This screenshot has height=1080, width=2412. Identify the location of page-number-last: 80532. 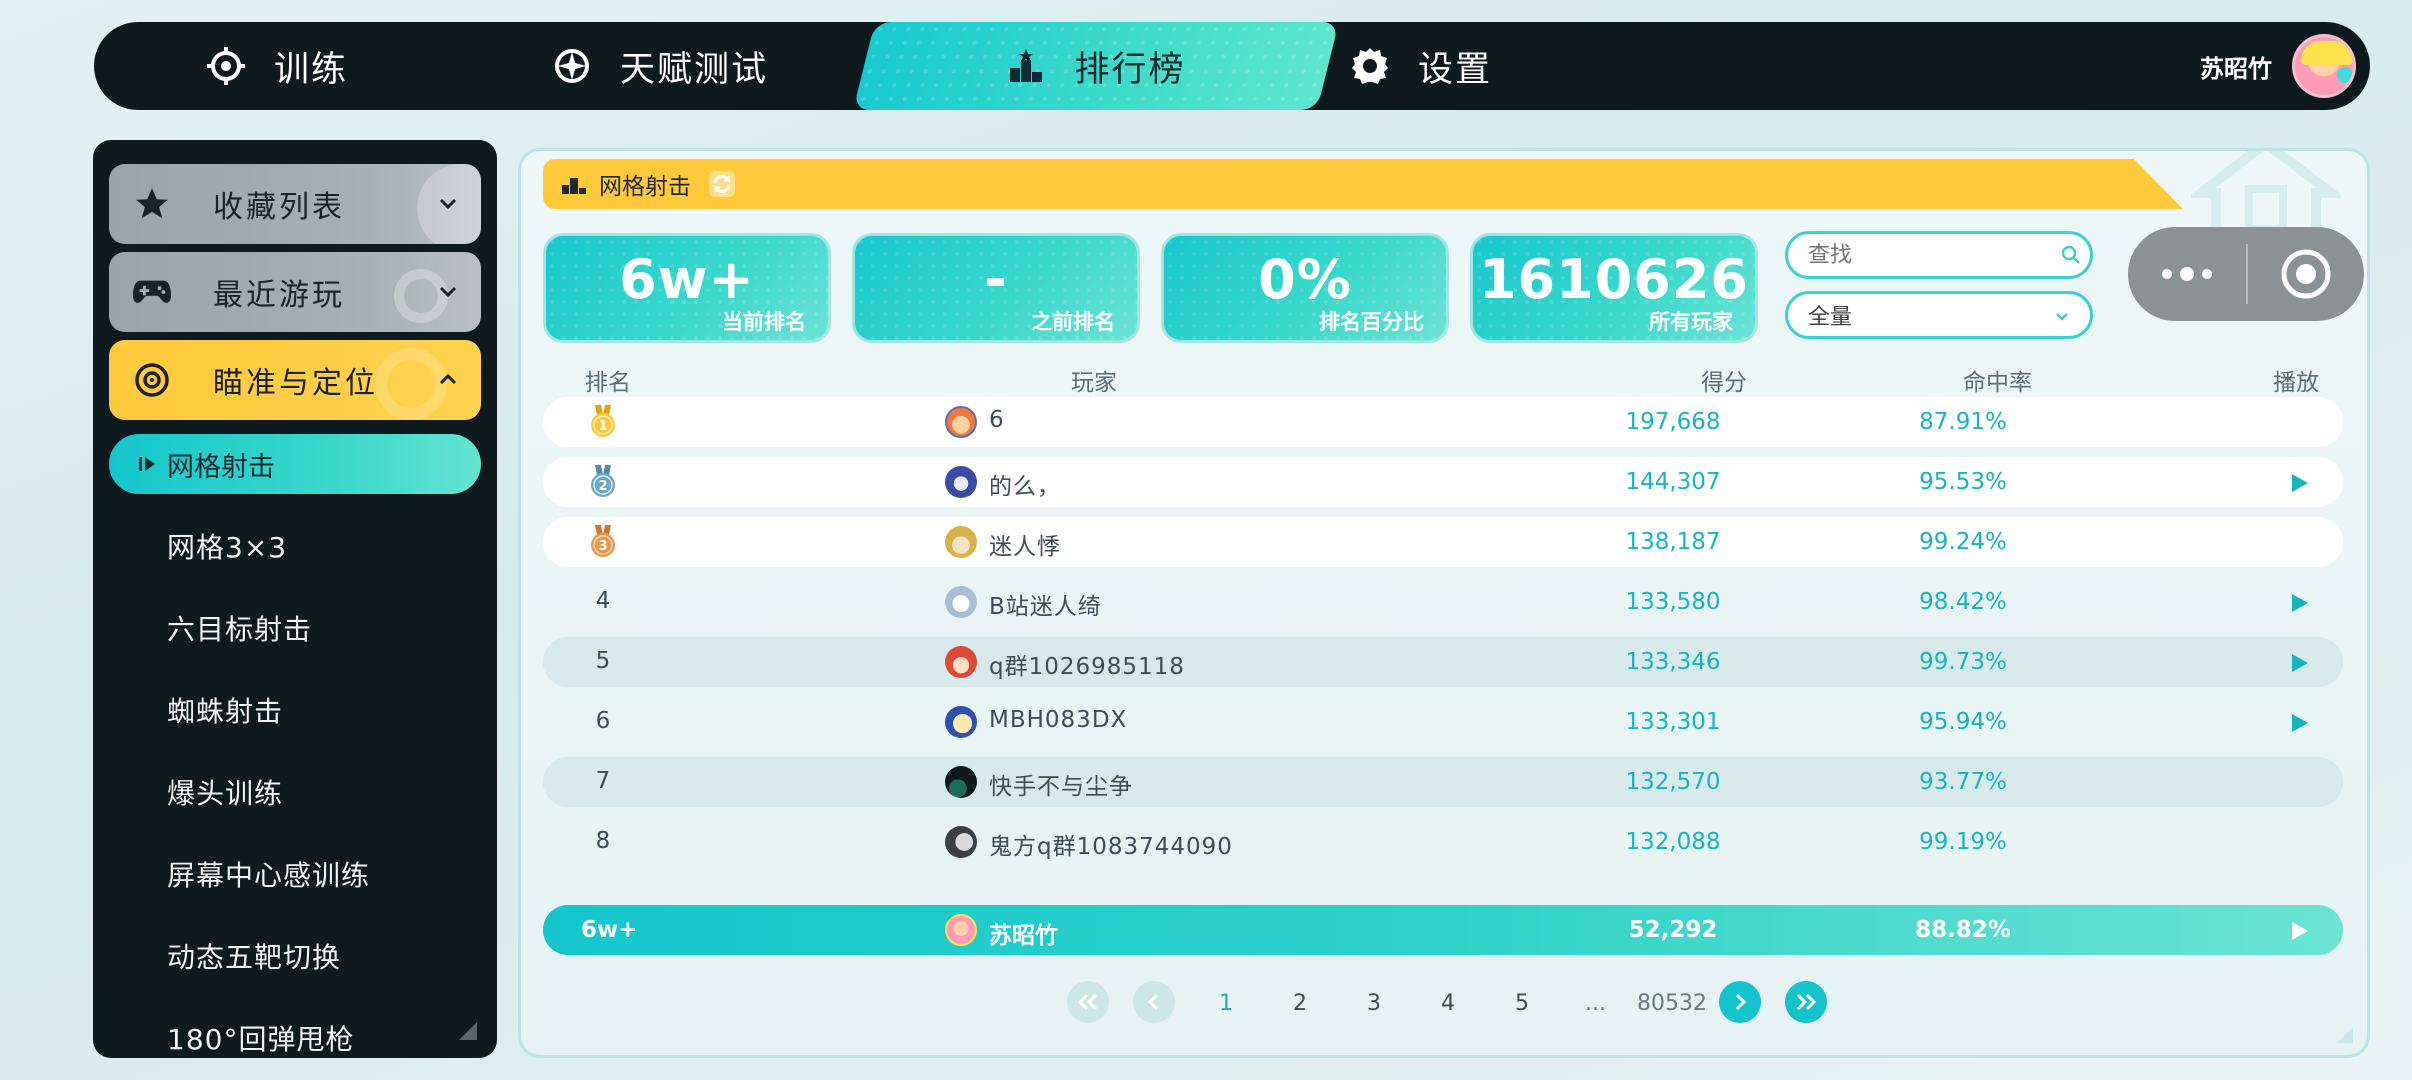
(1672, 1003).